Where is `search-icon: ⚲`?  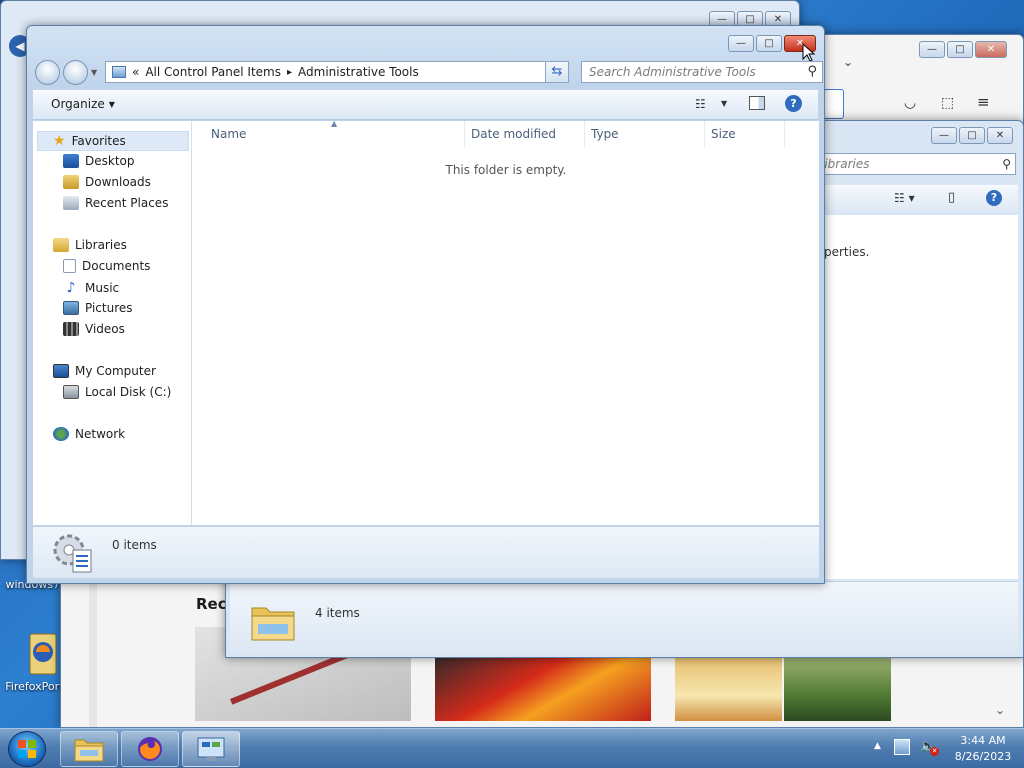
search-icon: ⚲ is located at coordinates (812, 71).